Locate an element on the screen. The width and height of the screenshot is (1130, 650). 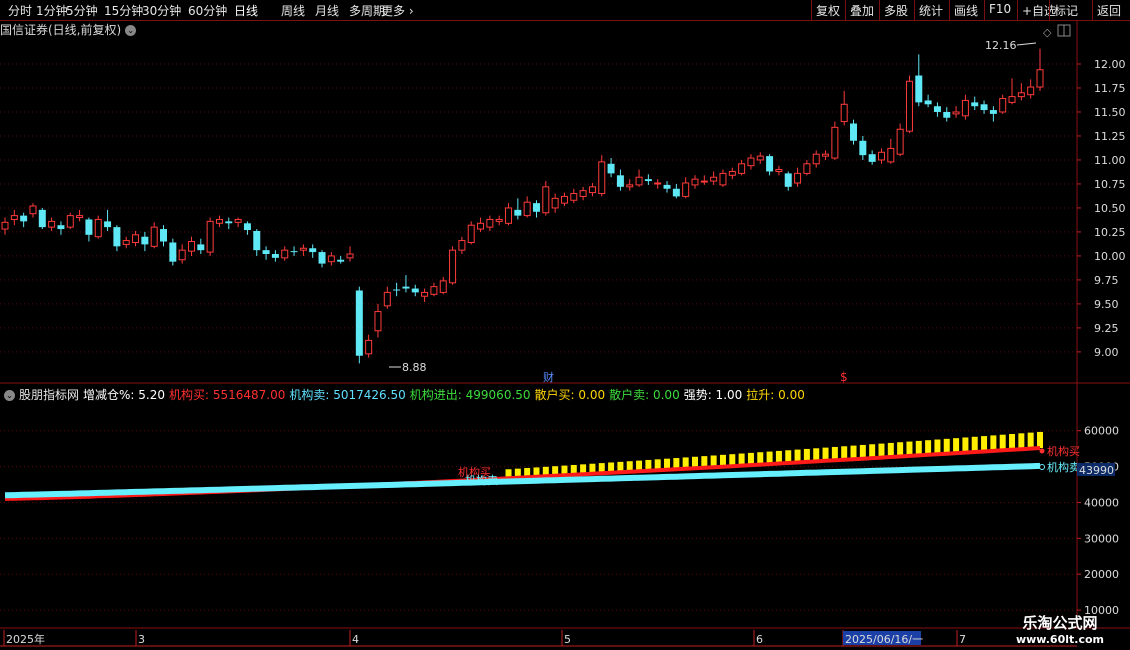
watermark-logo: 乐淘公式网 www.60lt.com is located at coordinates (1060, 629).